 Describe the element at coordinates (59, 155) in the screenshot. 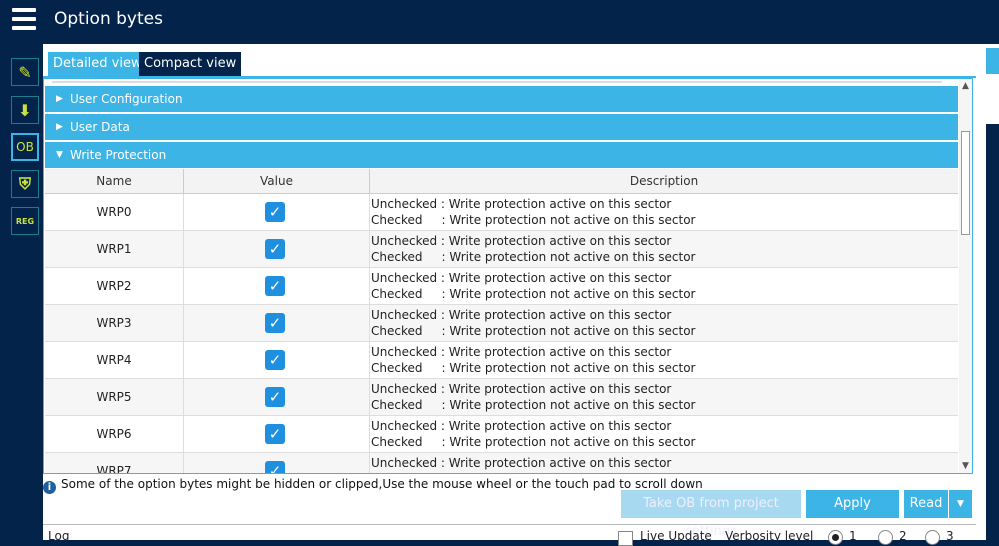

I see `chevron-down-icon: ▼` at that location.